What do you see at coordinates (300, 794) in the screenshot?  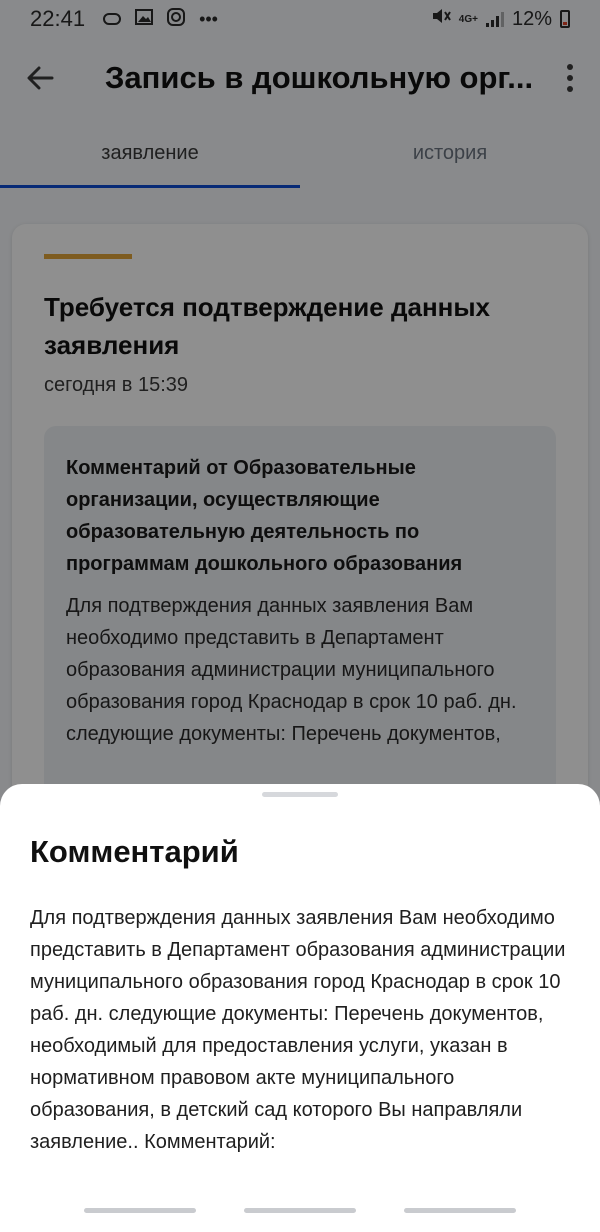 I see `sheet-drag-handle` at bounding box center [300, 794].